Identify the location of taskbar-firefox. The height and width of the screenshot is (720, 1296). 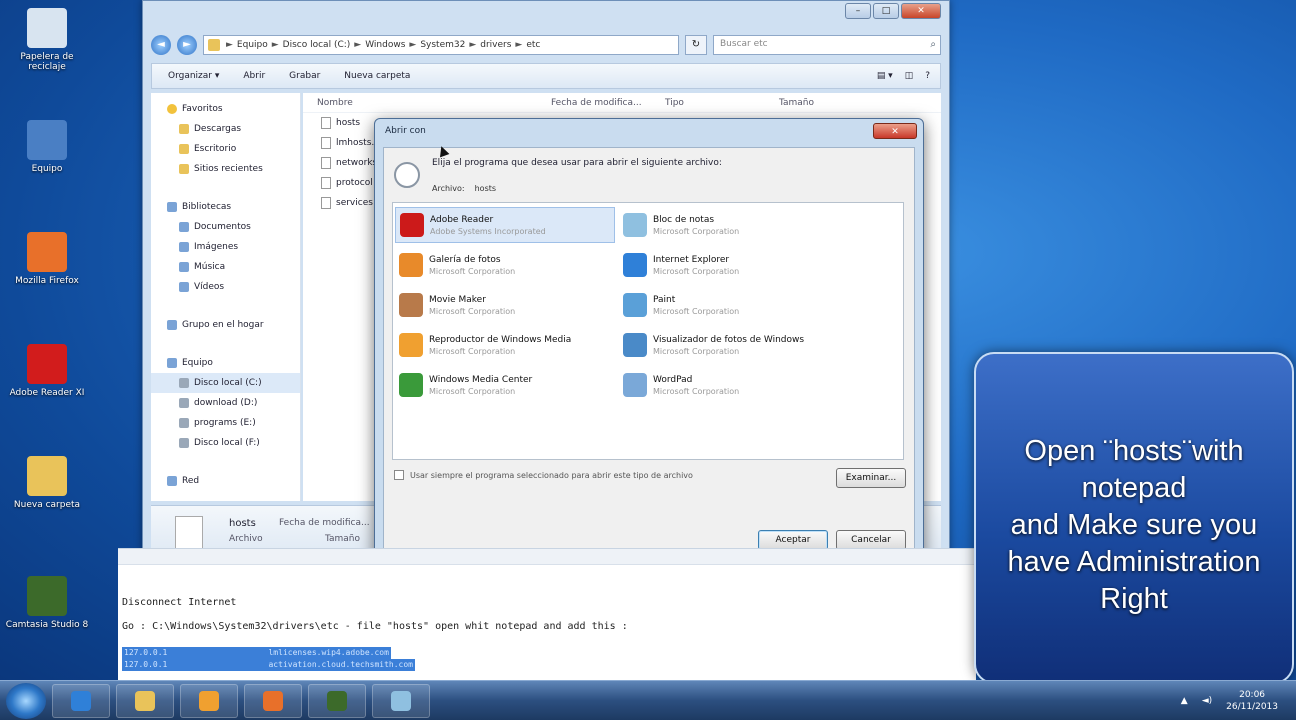
(273, 700).